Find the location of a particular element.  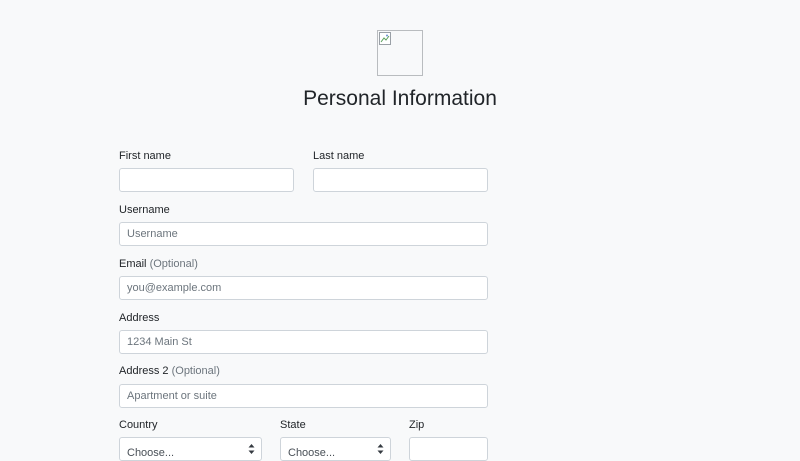

last-name-field is located at coordinates (400, 180).